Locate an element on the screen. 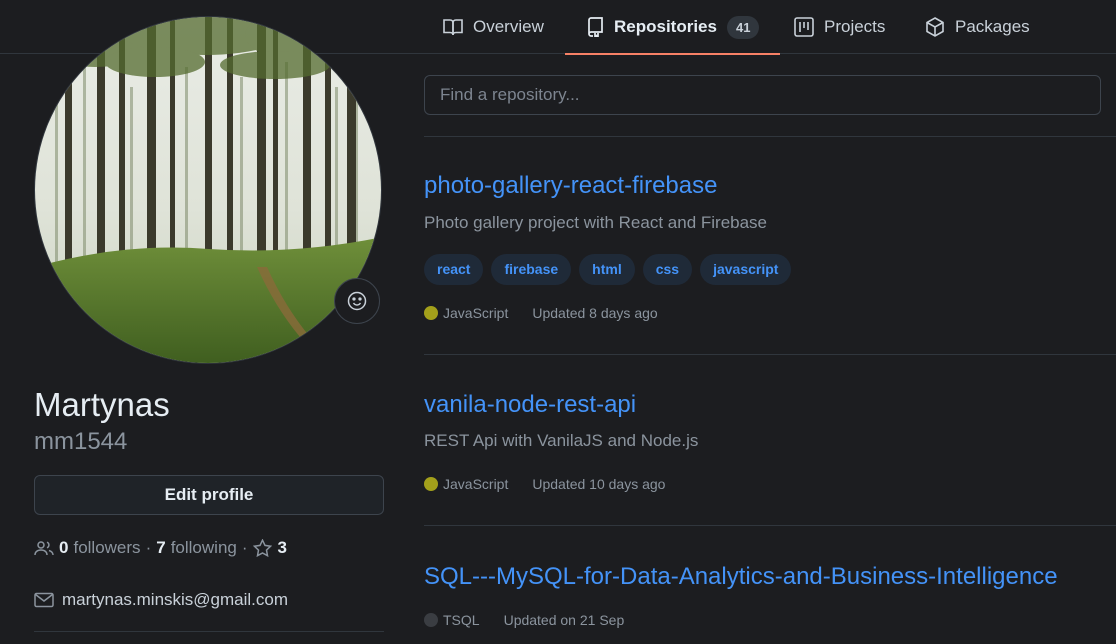 This screenshot has height=644, width=1116. repo-count-badge: 41 is located at coordinates (743, 27).